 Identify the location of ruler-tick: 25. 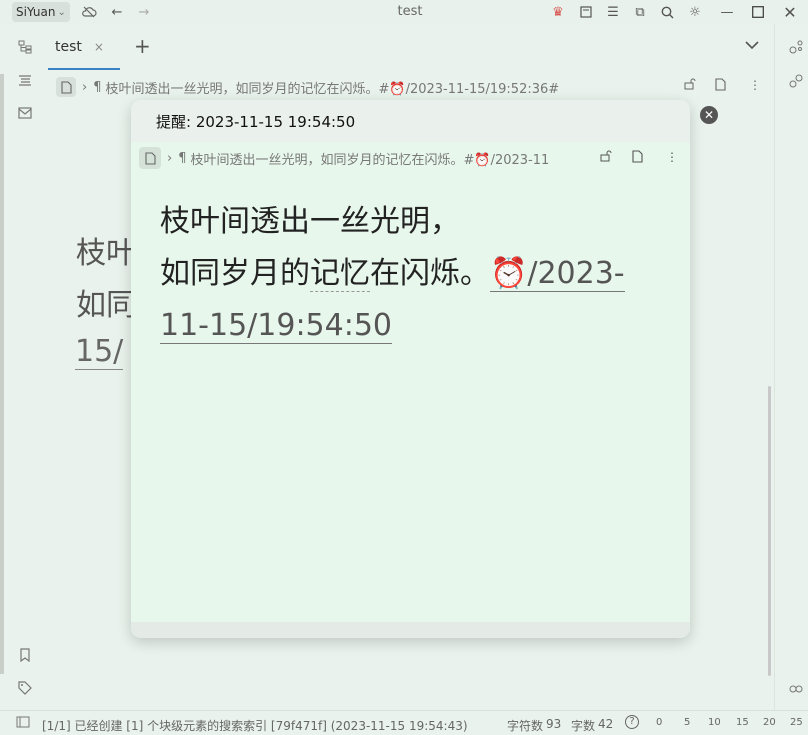
(796, 722).